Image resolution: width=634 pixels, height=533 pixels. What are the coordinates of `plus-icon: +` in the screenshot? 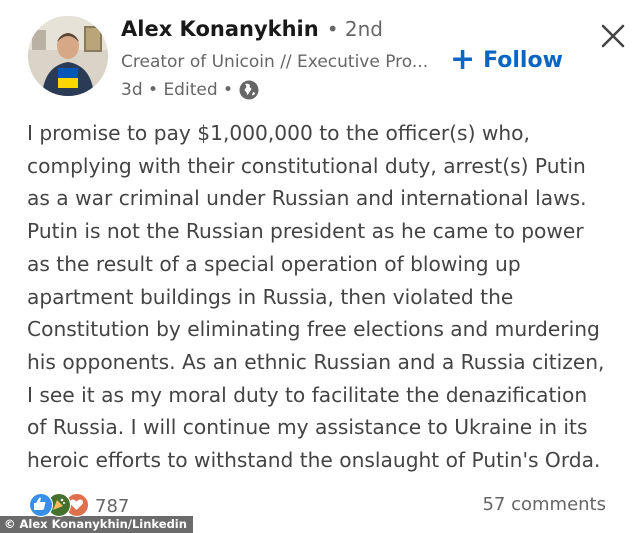 It's located at (463, 59).